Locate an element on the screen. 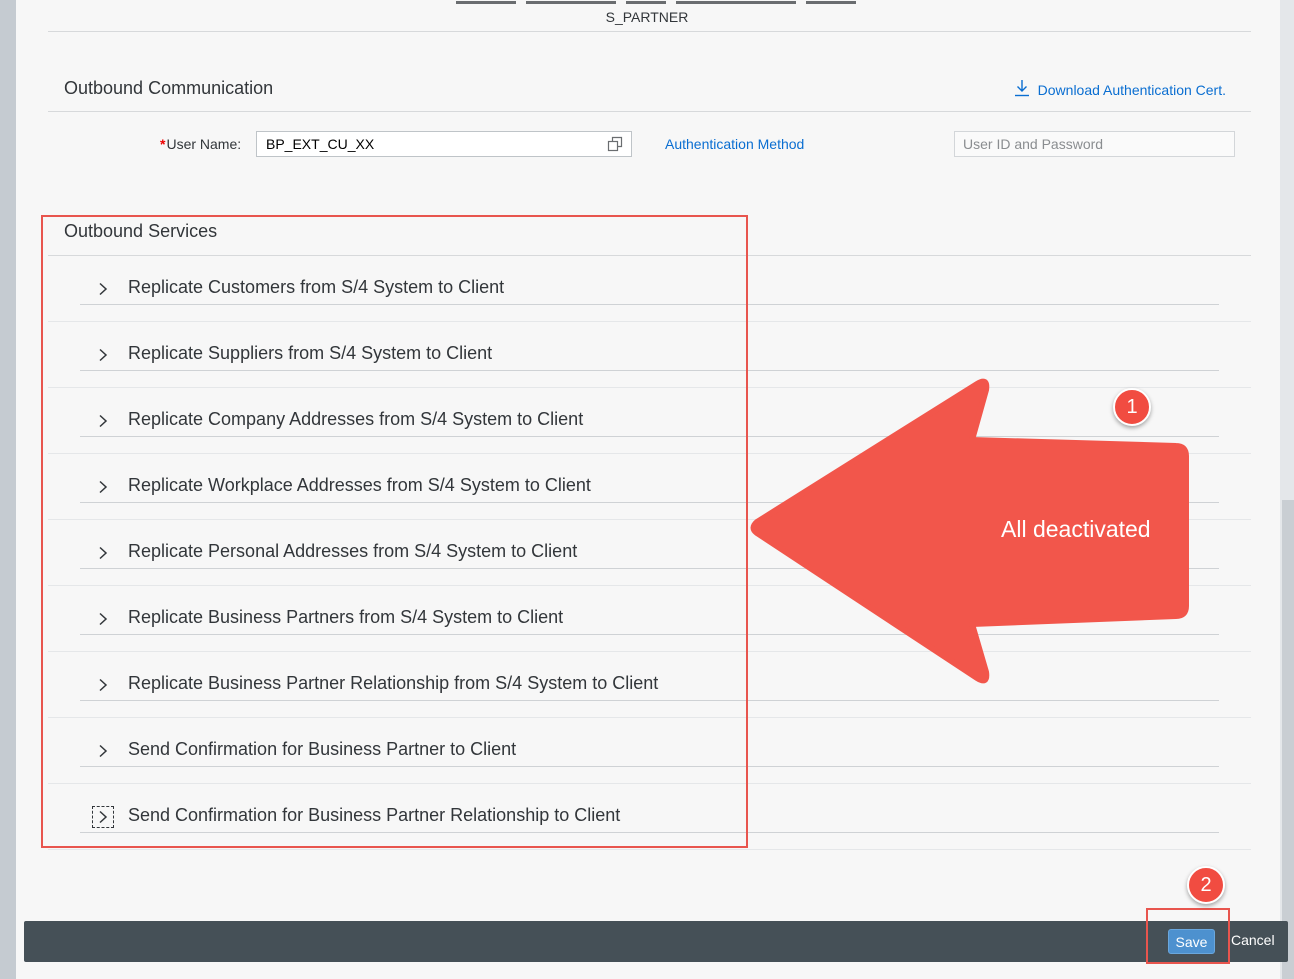  download-link-label: Download Authentication Cert. is located at coordinates (1131, 89).